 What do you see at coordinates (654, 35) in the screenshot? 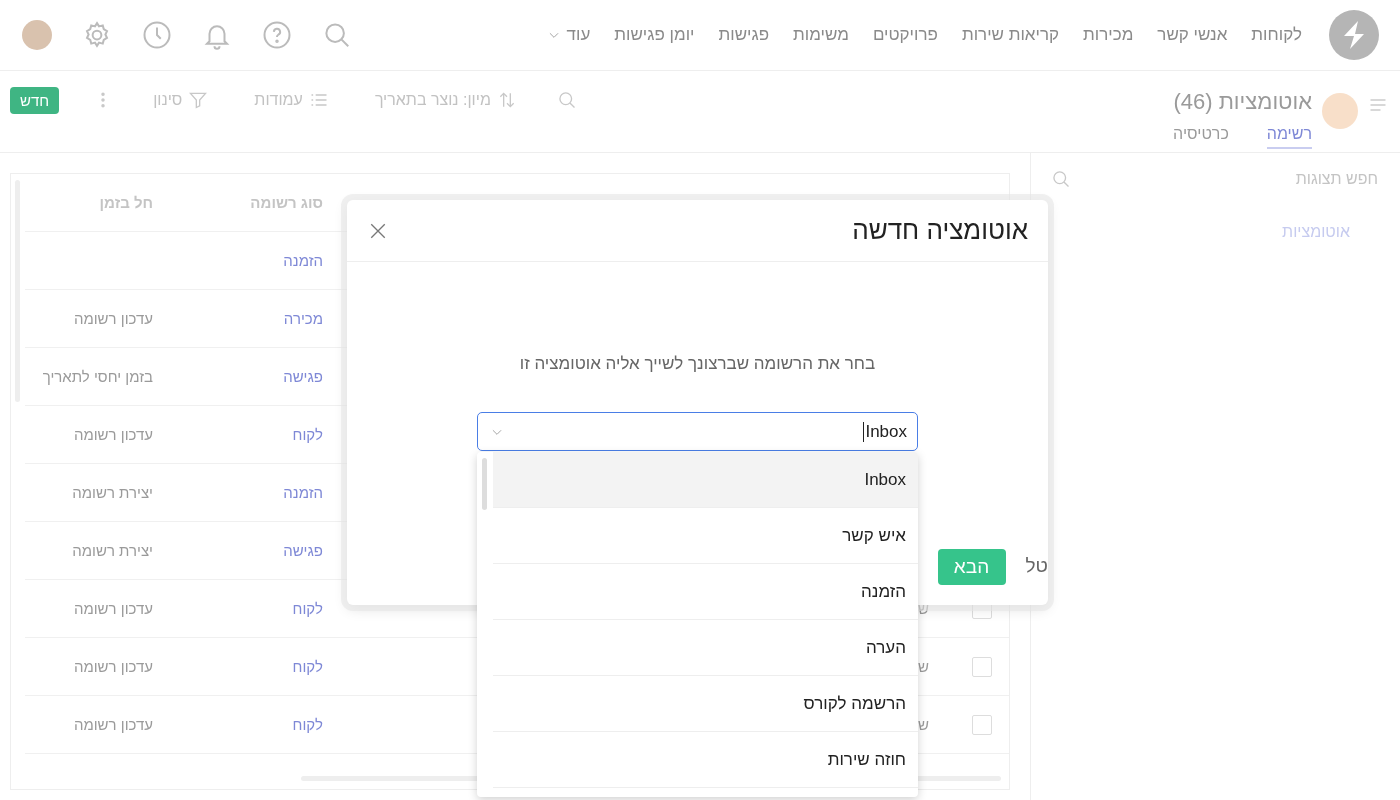
I see `nav-link: יומן פגישות` at bounding box center [654, 35].